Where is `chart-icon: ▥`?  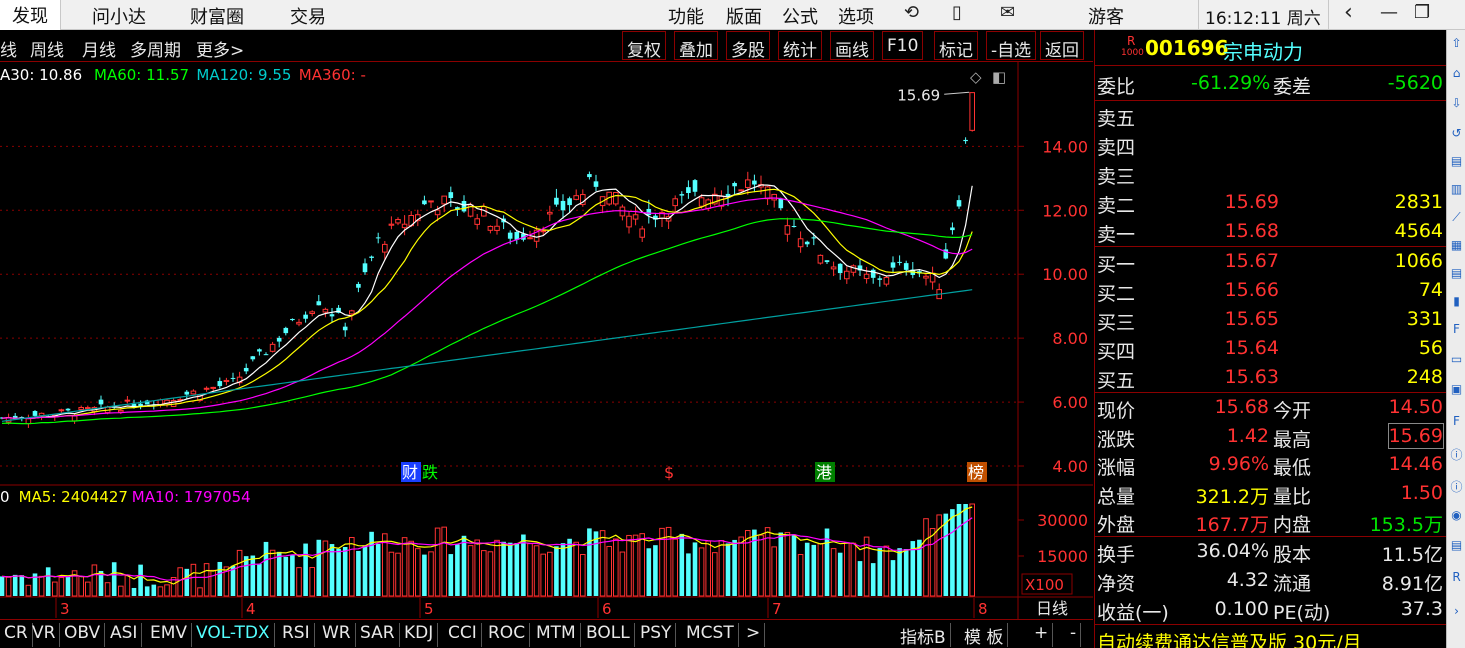
chart-icon: ▥ is located at coordinates (1456, 191).